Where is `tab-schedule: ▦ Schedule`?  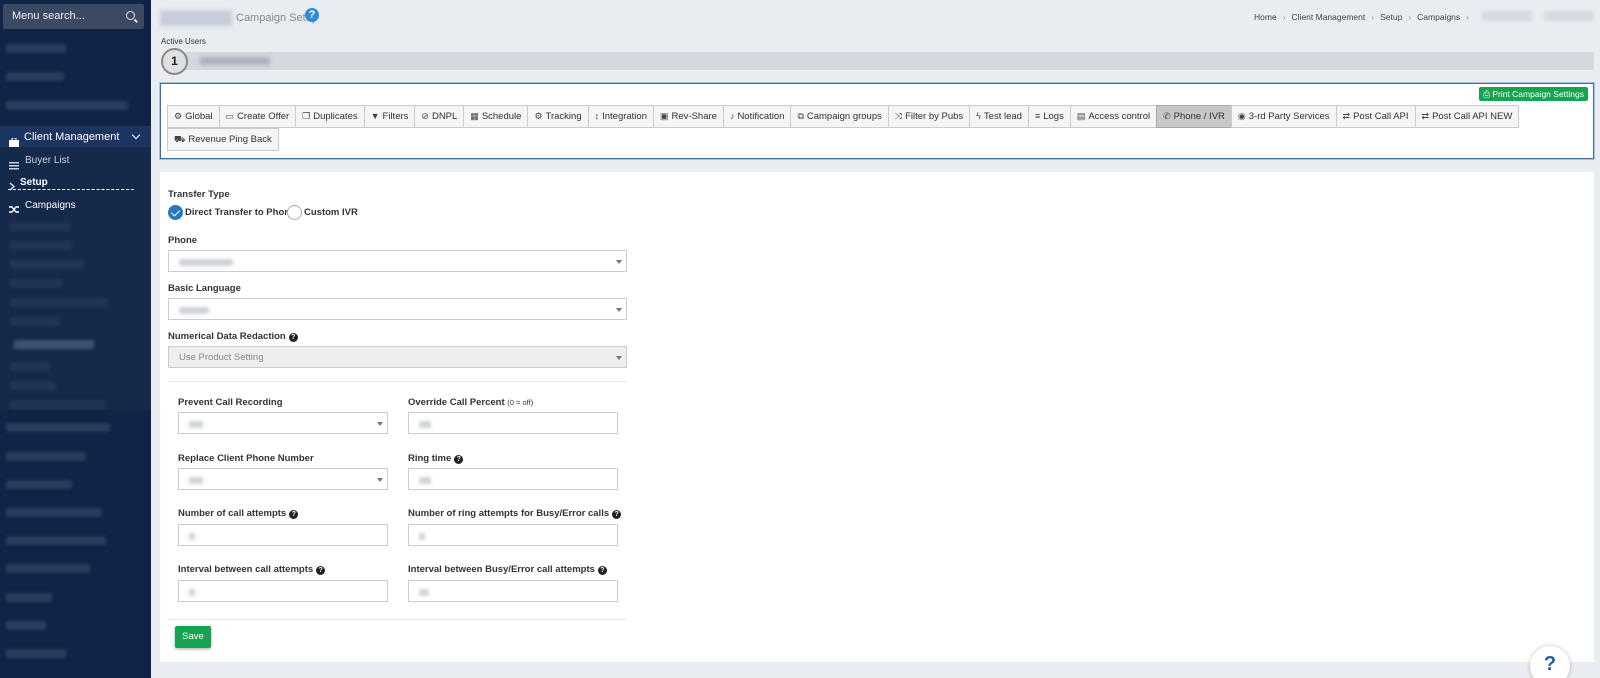 tab-schedule: ▦ Schedule is located at coordinates (496, 116).